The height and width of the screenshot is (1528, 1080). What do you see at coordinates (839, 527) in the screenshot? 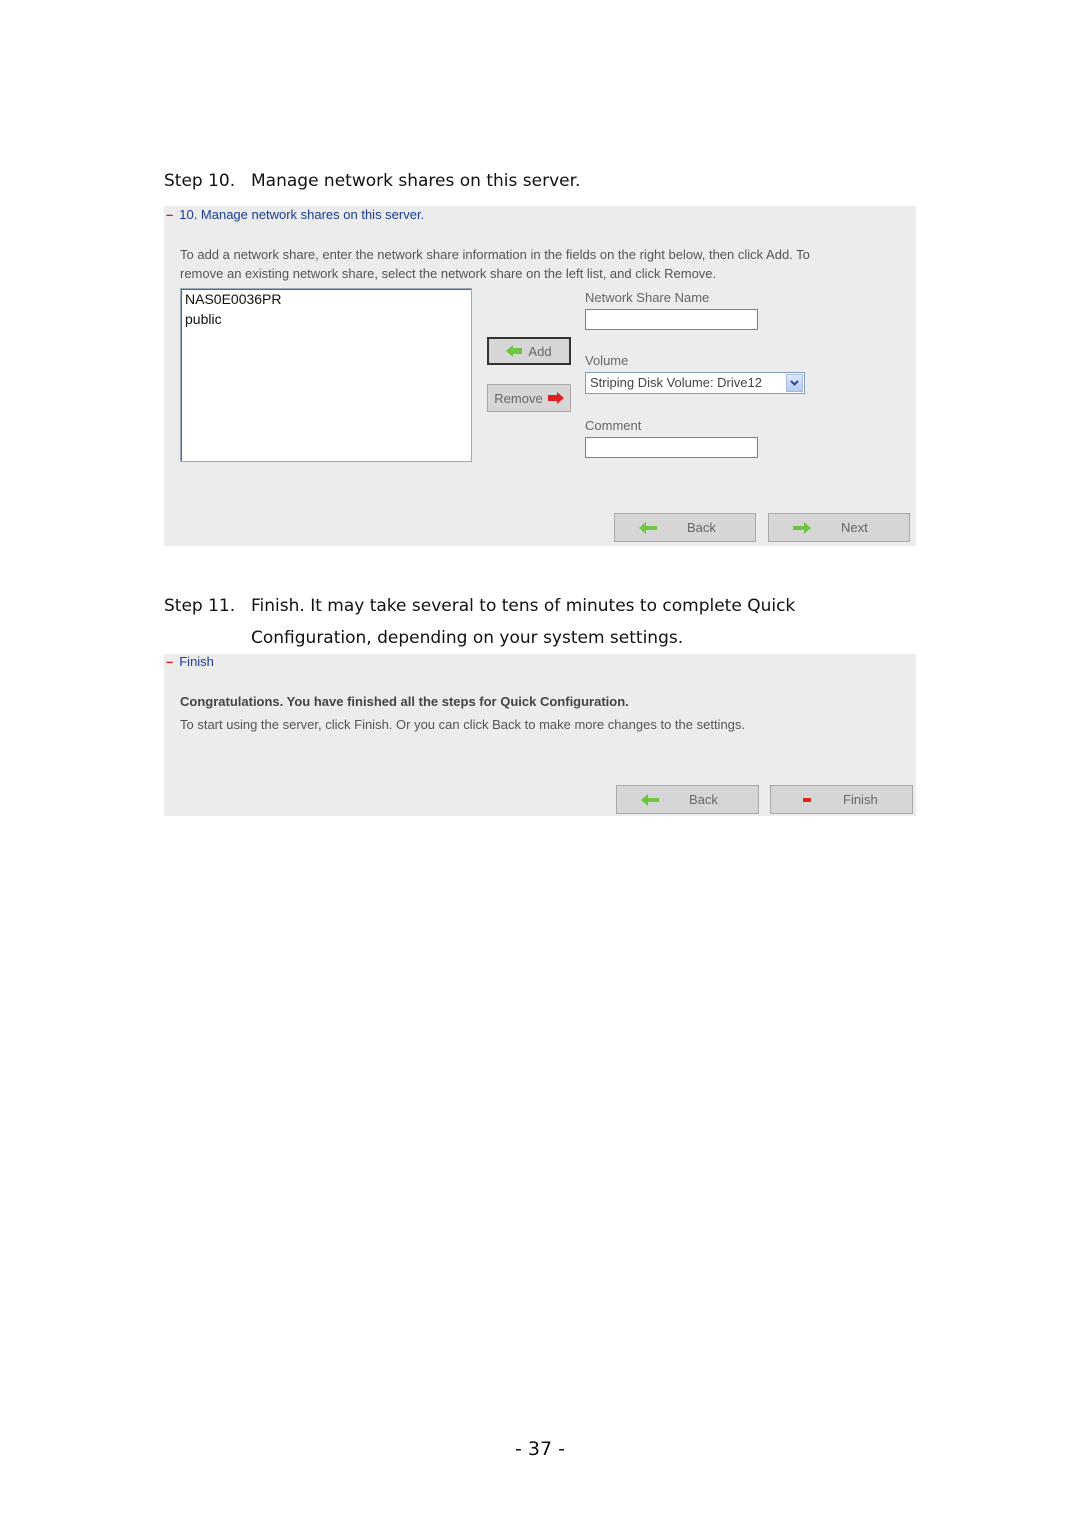
I see `next-button: Next` at bounding box center [839, 527].